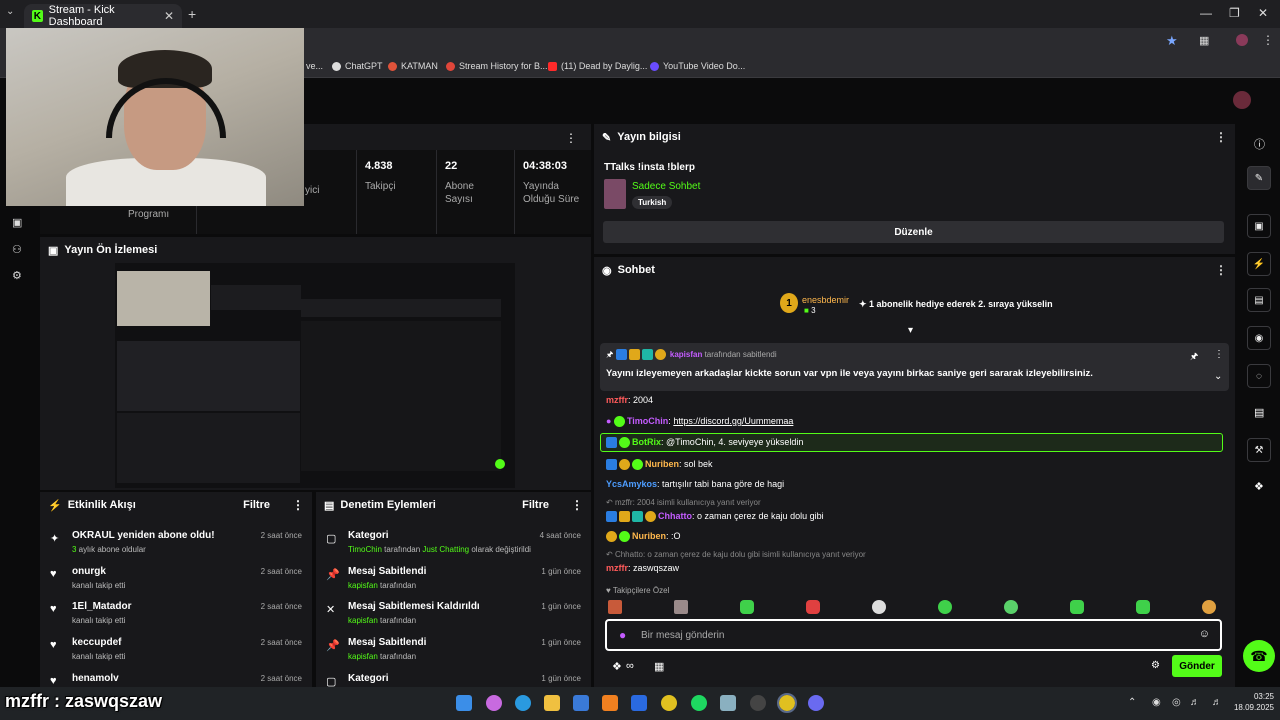 The width and height of the screenshot is (1280, 720). I want to click on spotify-icon, so click(699, 703).